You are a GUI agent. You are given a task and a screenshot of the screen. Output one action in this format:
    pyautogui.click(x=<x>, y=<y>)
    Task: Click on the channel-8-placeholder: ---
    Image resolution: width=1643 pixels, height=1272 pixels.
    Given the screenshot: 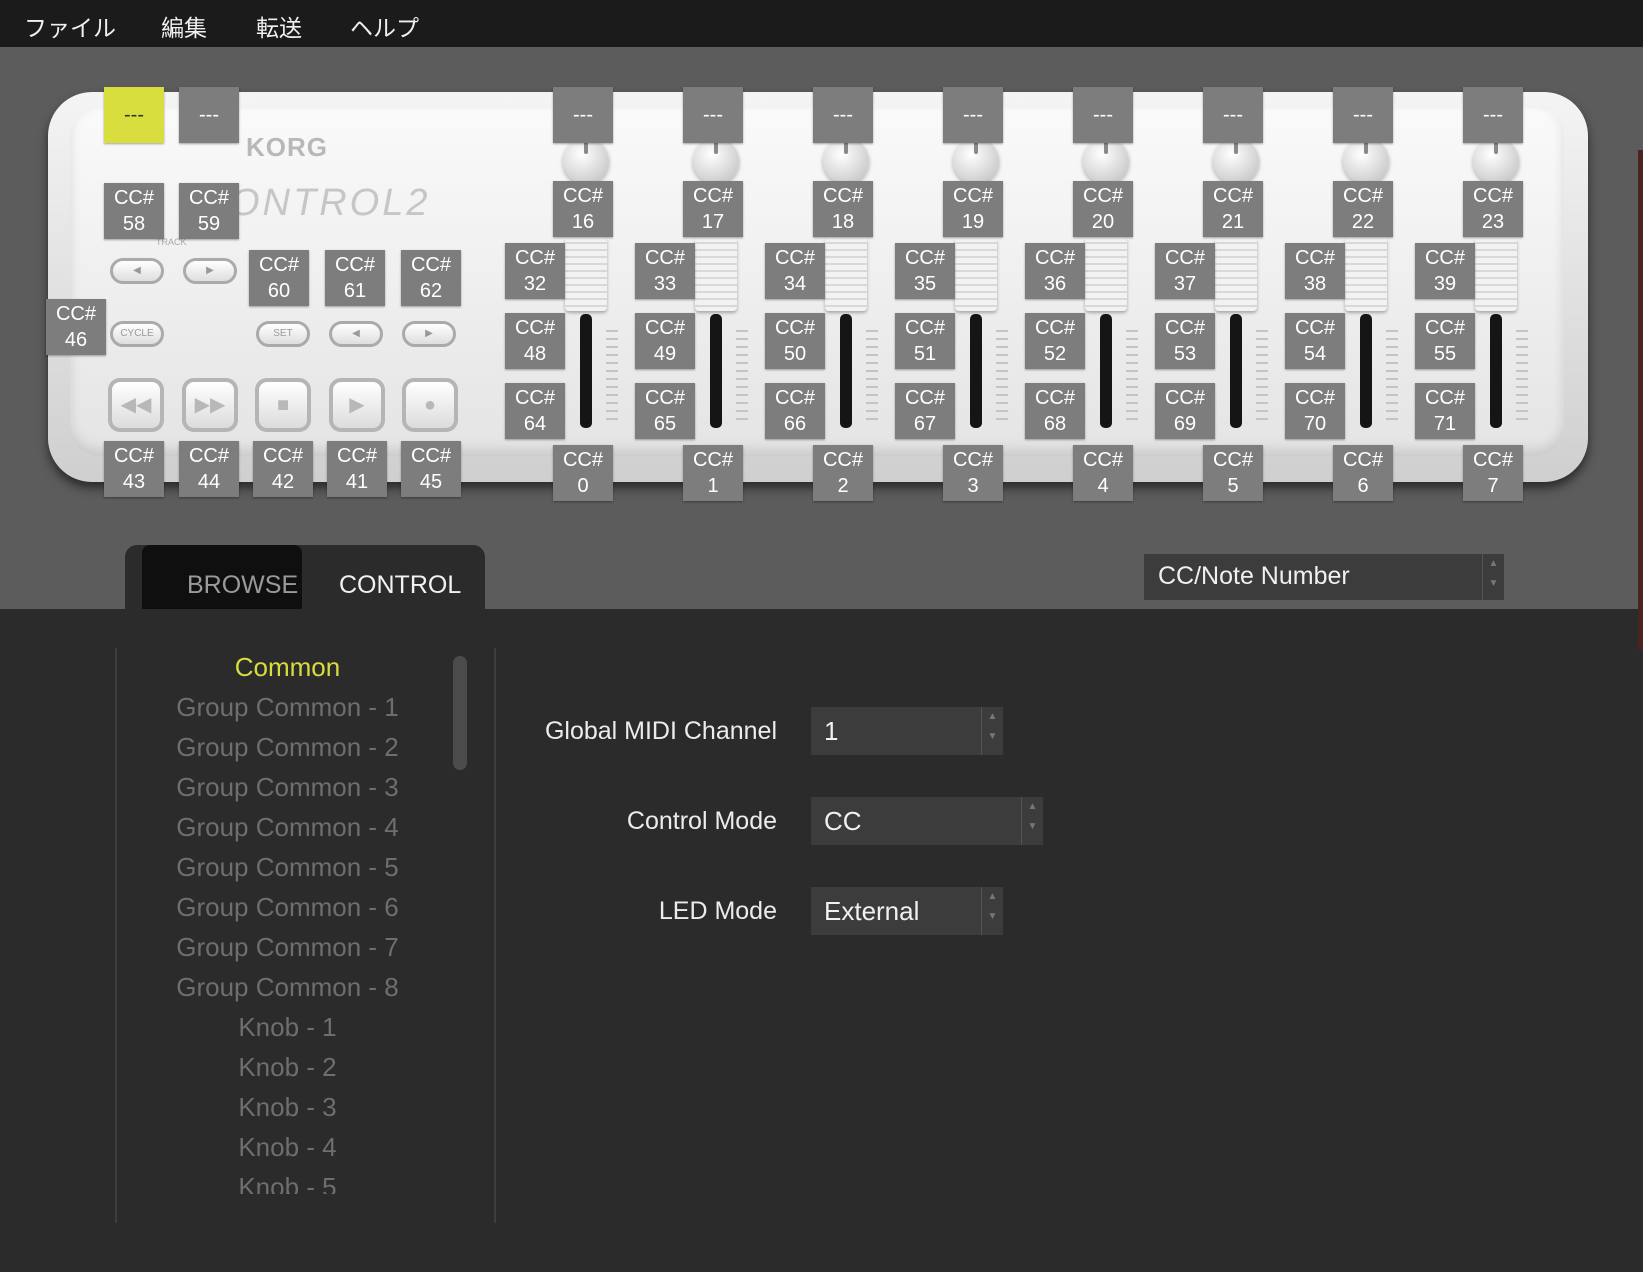 What is the action you would take?
    pyautogui.click(x=1493, y=115)
    